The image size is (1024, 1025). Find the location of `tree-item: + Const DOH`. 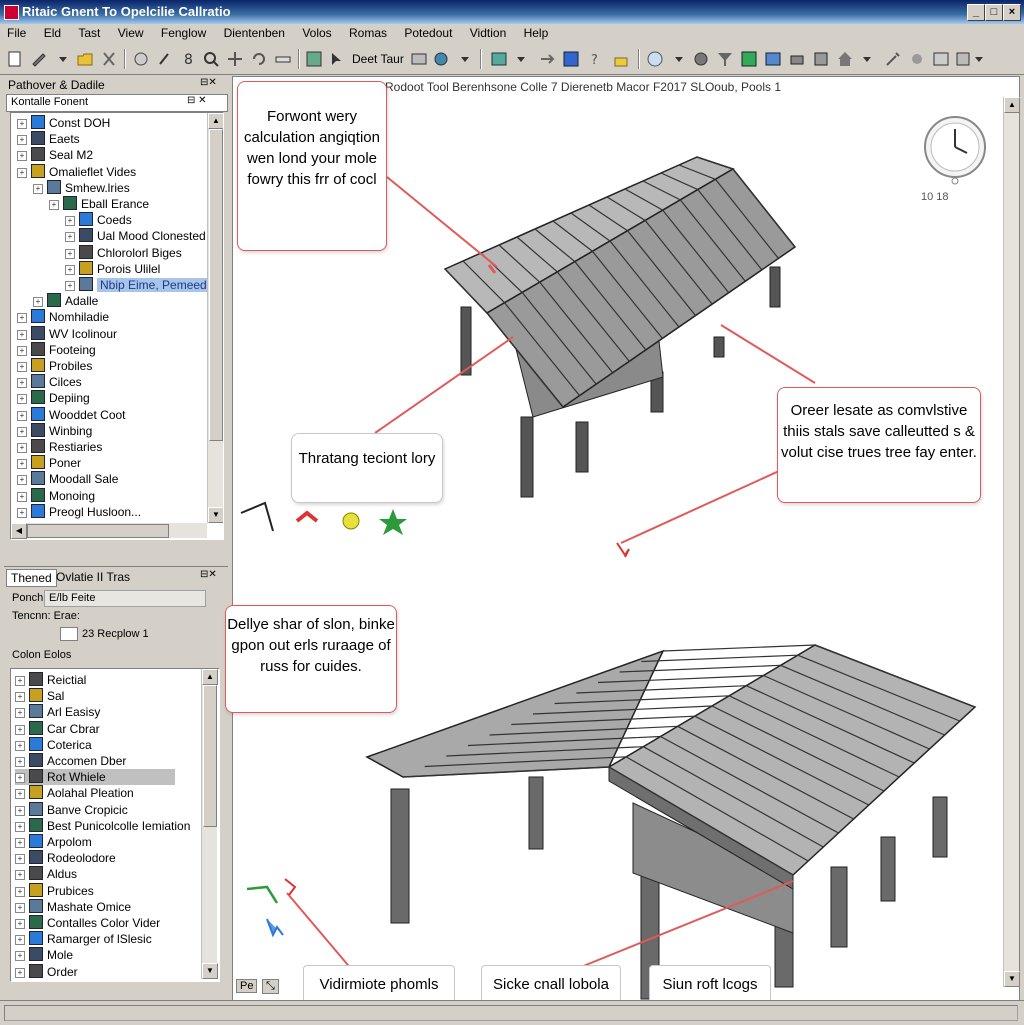

tree-item: + Const DOH is located at coordinates (63, 123).